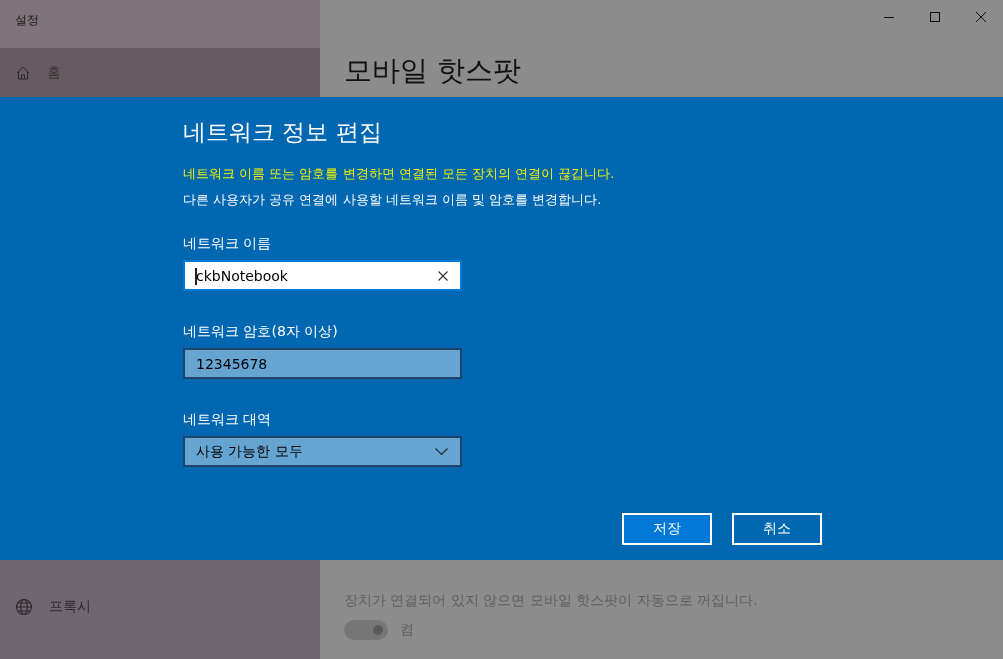 Image resolution: width=1003 pixels, height=659 pixels. I want to click on globe-icon, so click(24, 607).